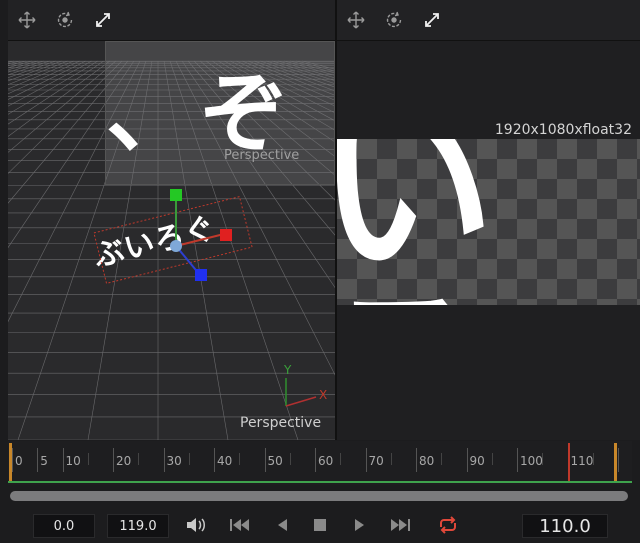 This screenshot has width=640, height=543. I want to click on stop-icon, so click(320, 525).